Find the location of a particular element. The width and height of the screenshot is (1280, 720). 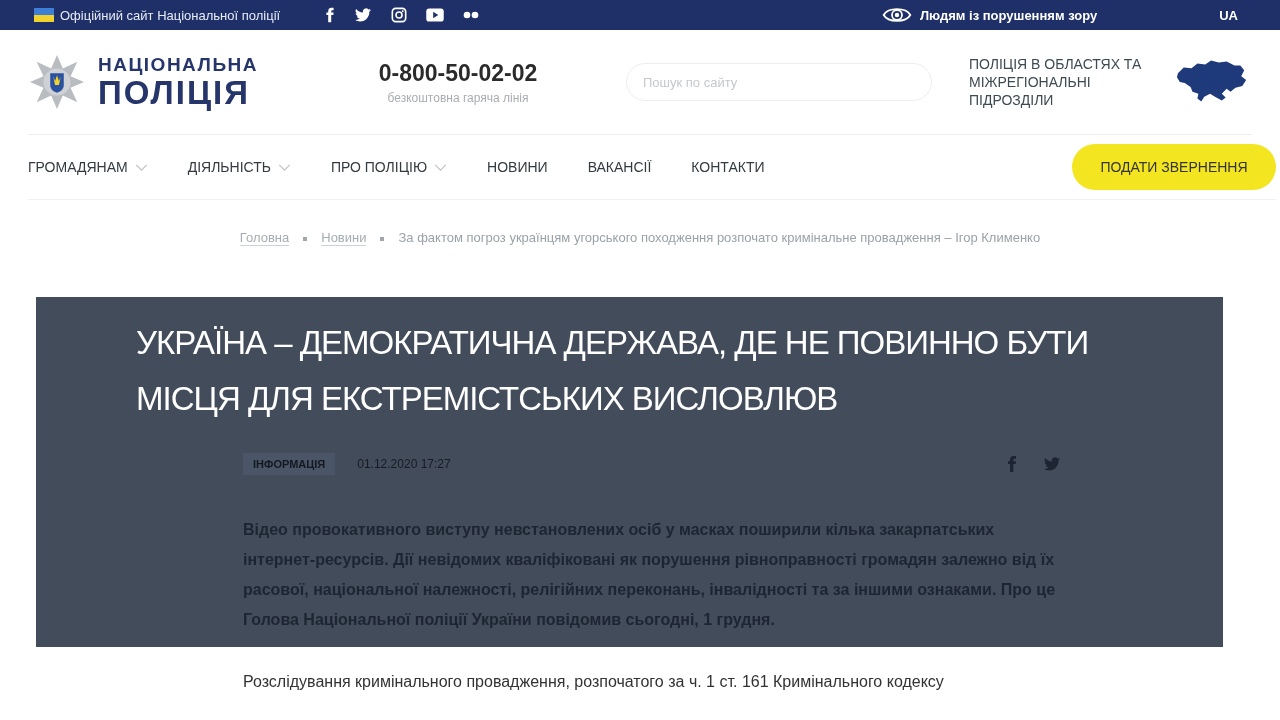

caption-text: УКРАЇНА – ДЕМОКРАТИЧНА ДЕРЖАВА, ДЕ НЕ ПОВИННО БУТИ is located at coordinates (613, 343).